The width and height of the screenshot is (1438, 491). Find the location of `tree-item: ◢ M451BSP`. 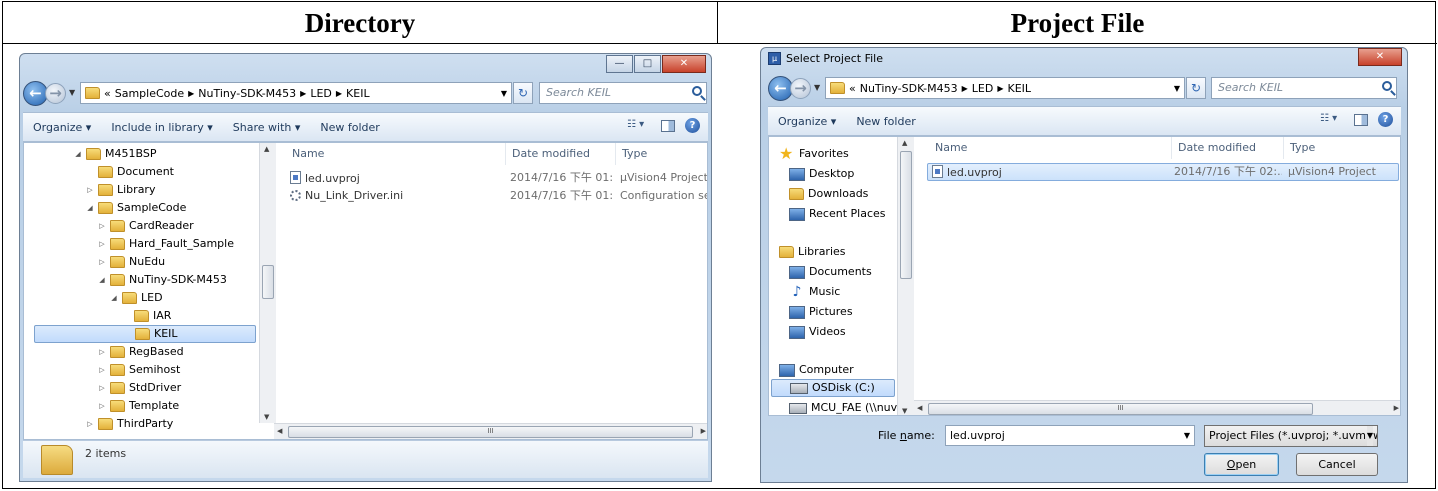

tree-item: ◢ M451BSP is located at coordinates (115, 154).